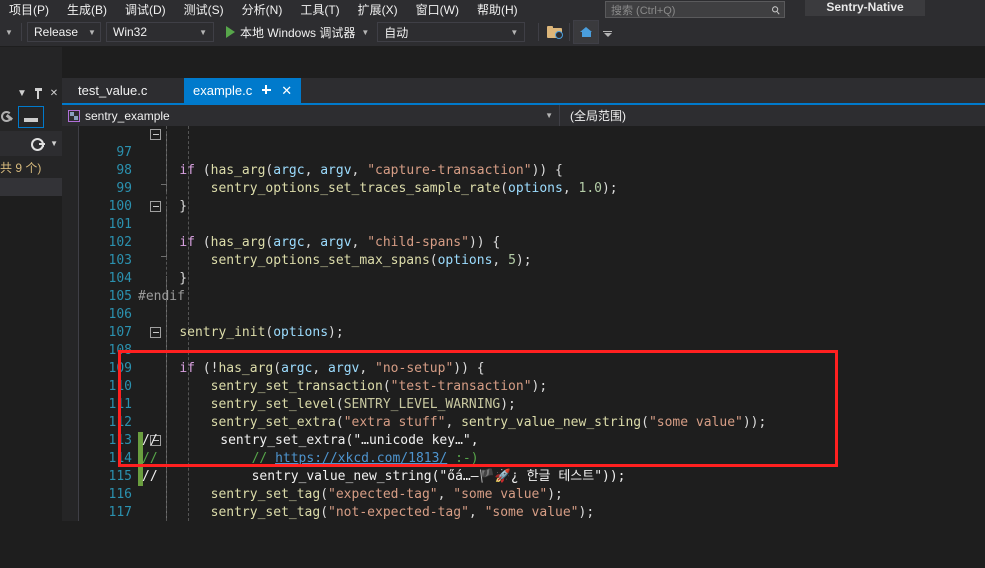  Describe the element at coordinates (286, 90) in the screenshot. I see `close-icon: ✕` at that location.